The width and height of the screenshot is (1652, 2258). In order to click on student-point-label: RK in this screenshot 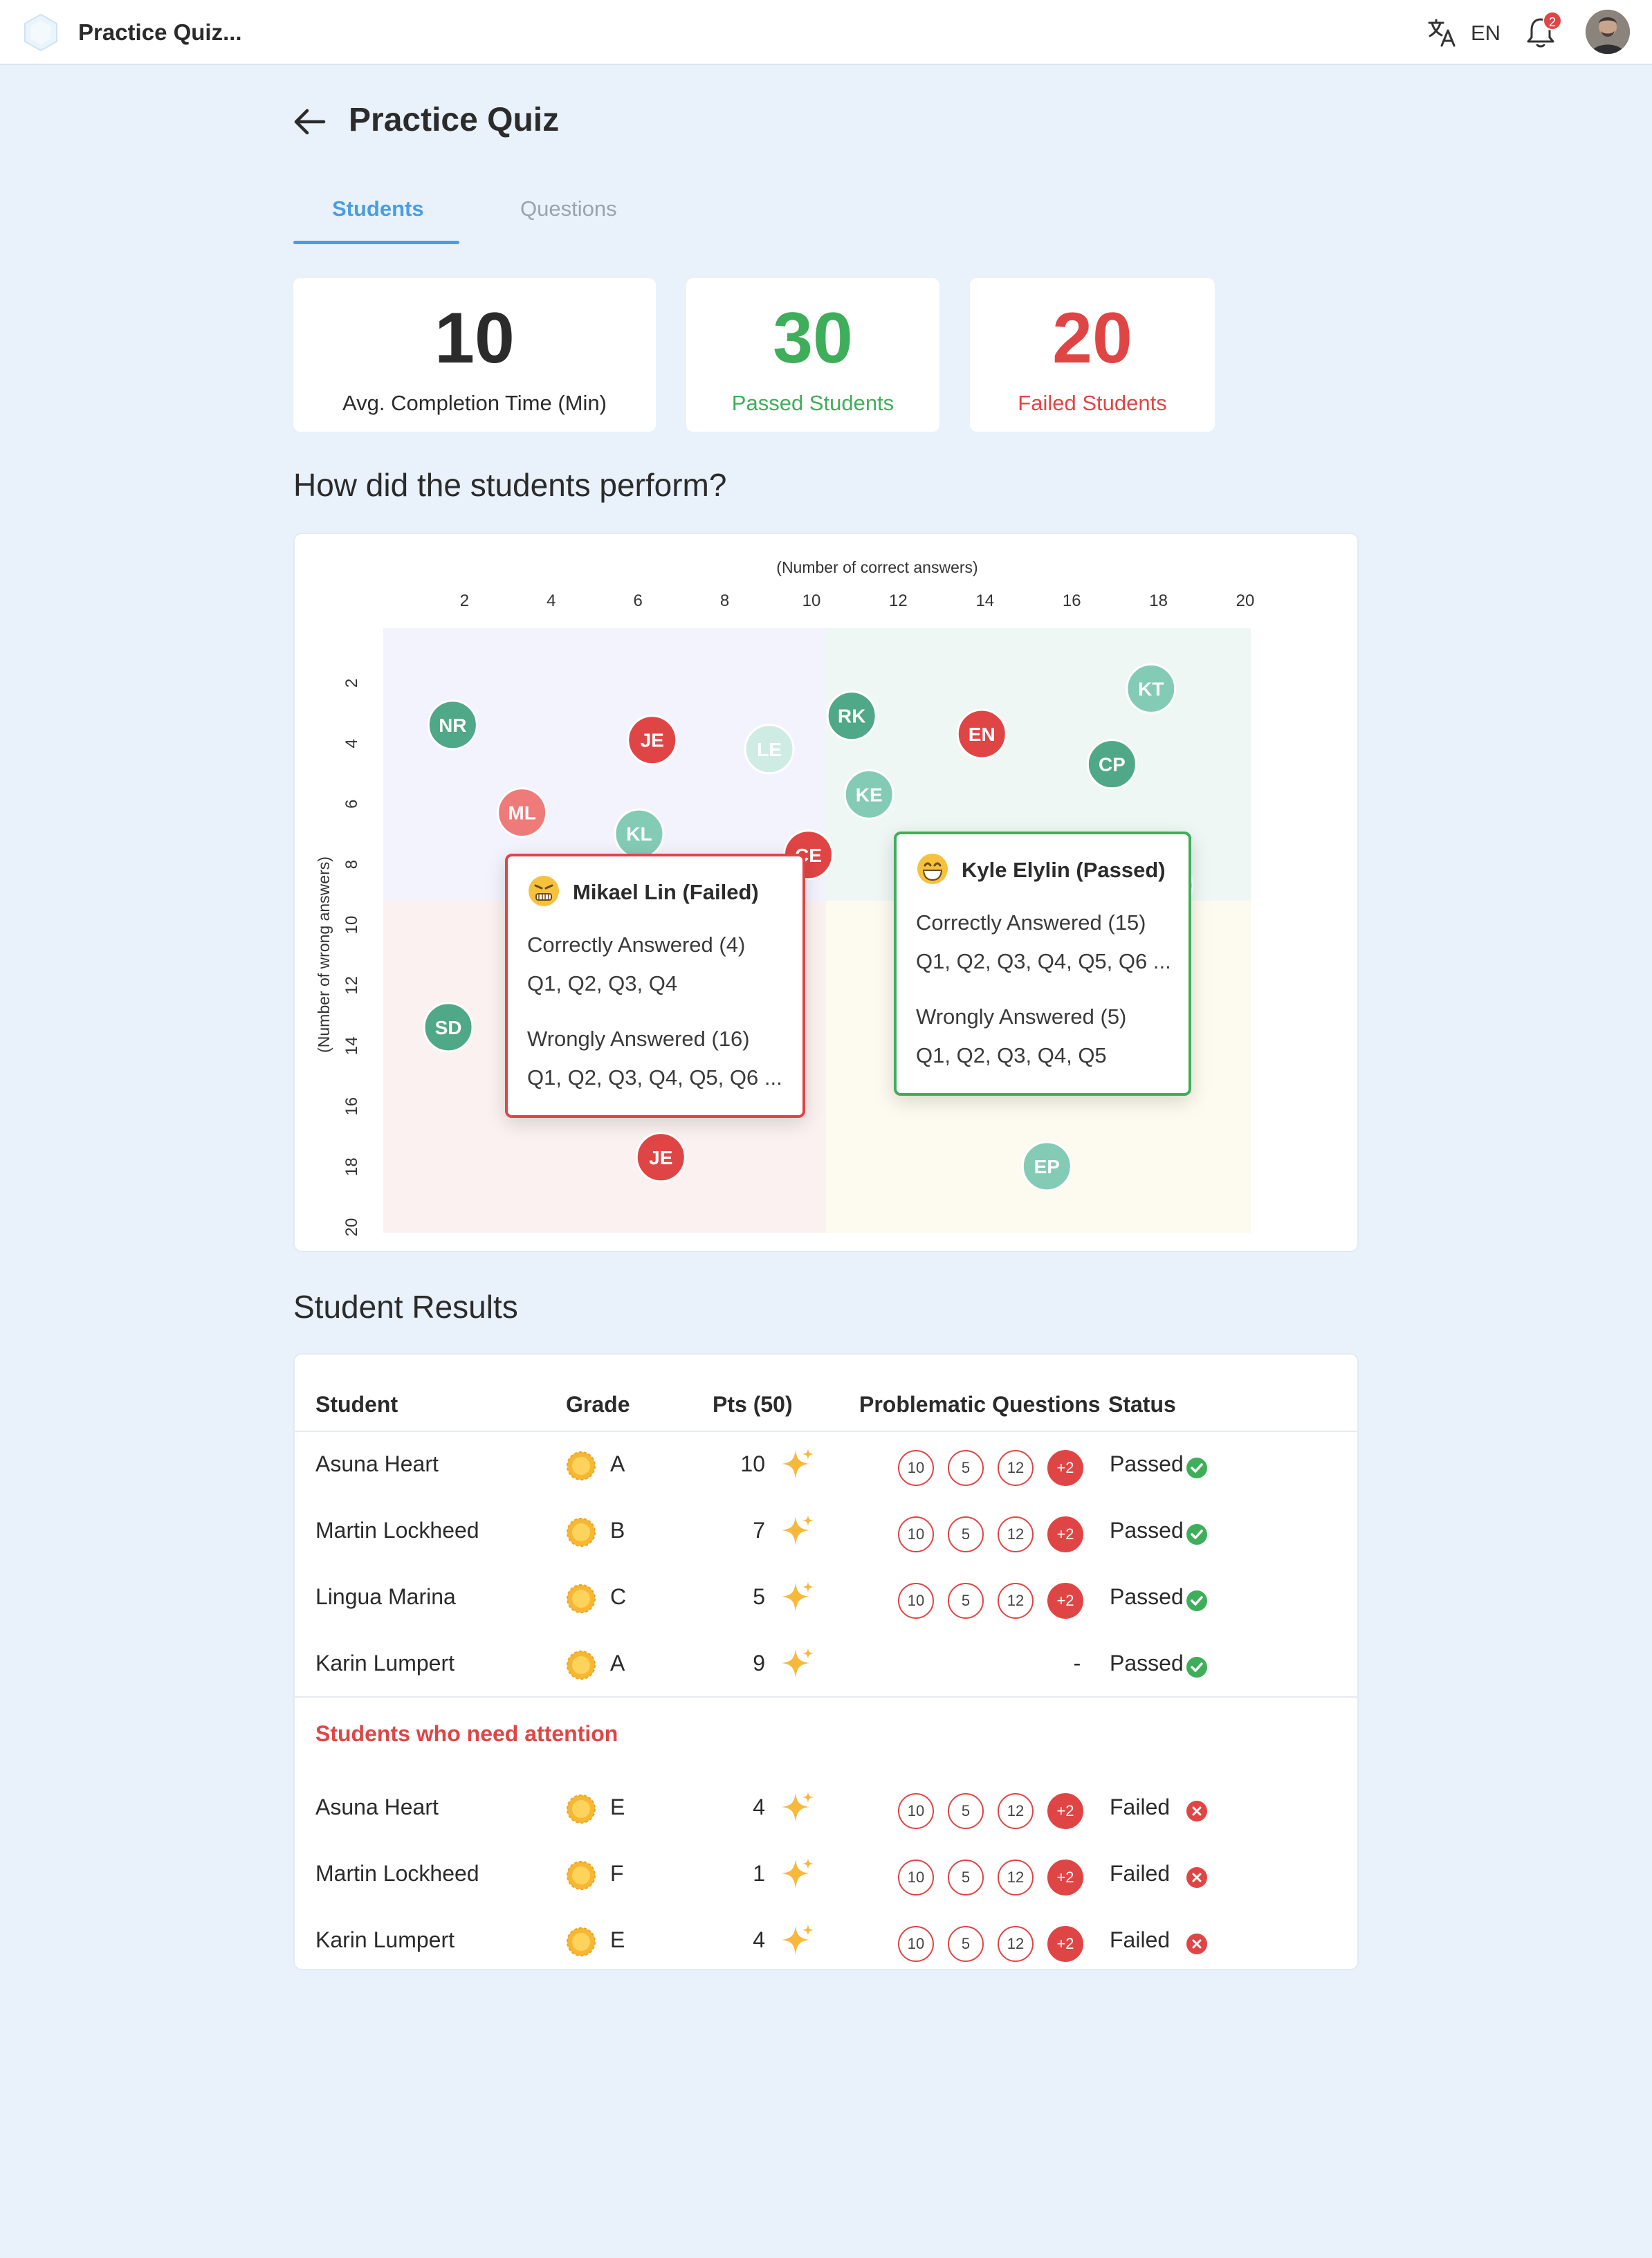, I will do `click(851, 716)`.